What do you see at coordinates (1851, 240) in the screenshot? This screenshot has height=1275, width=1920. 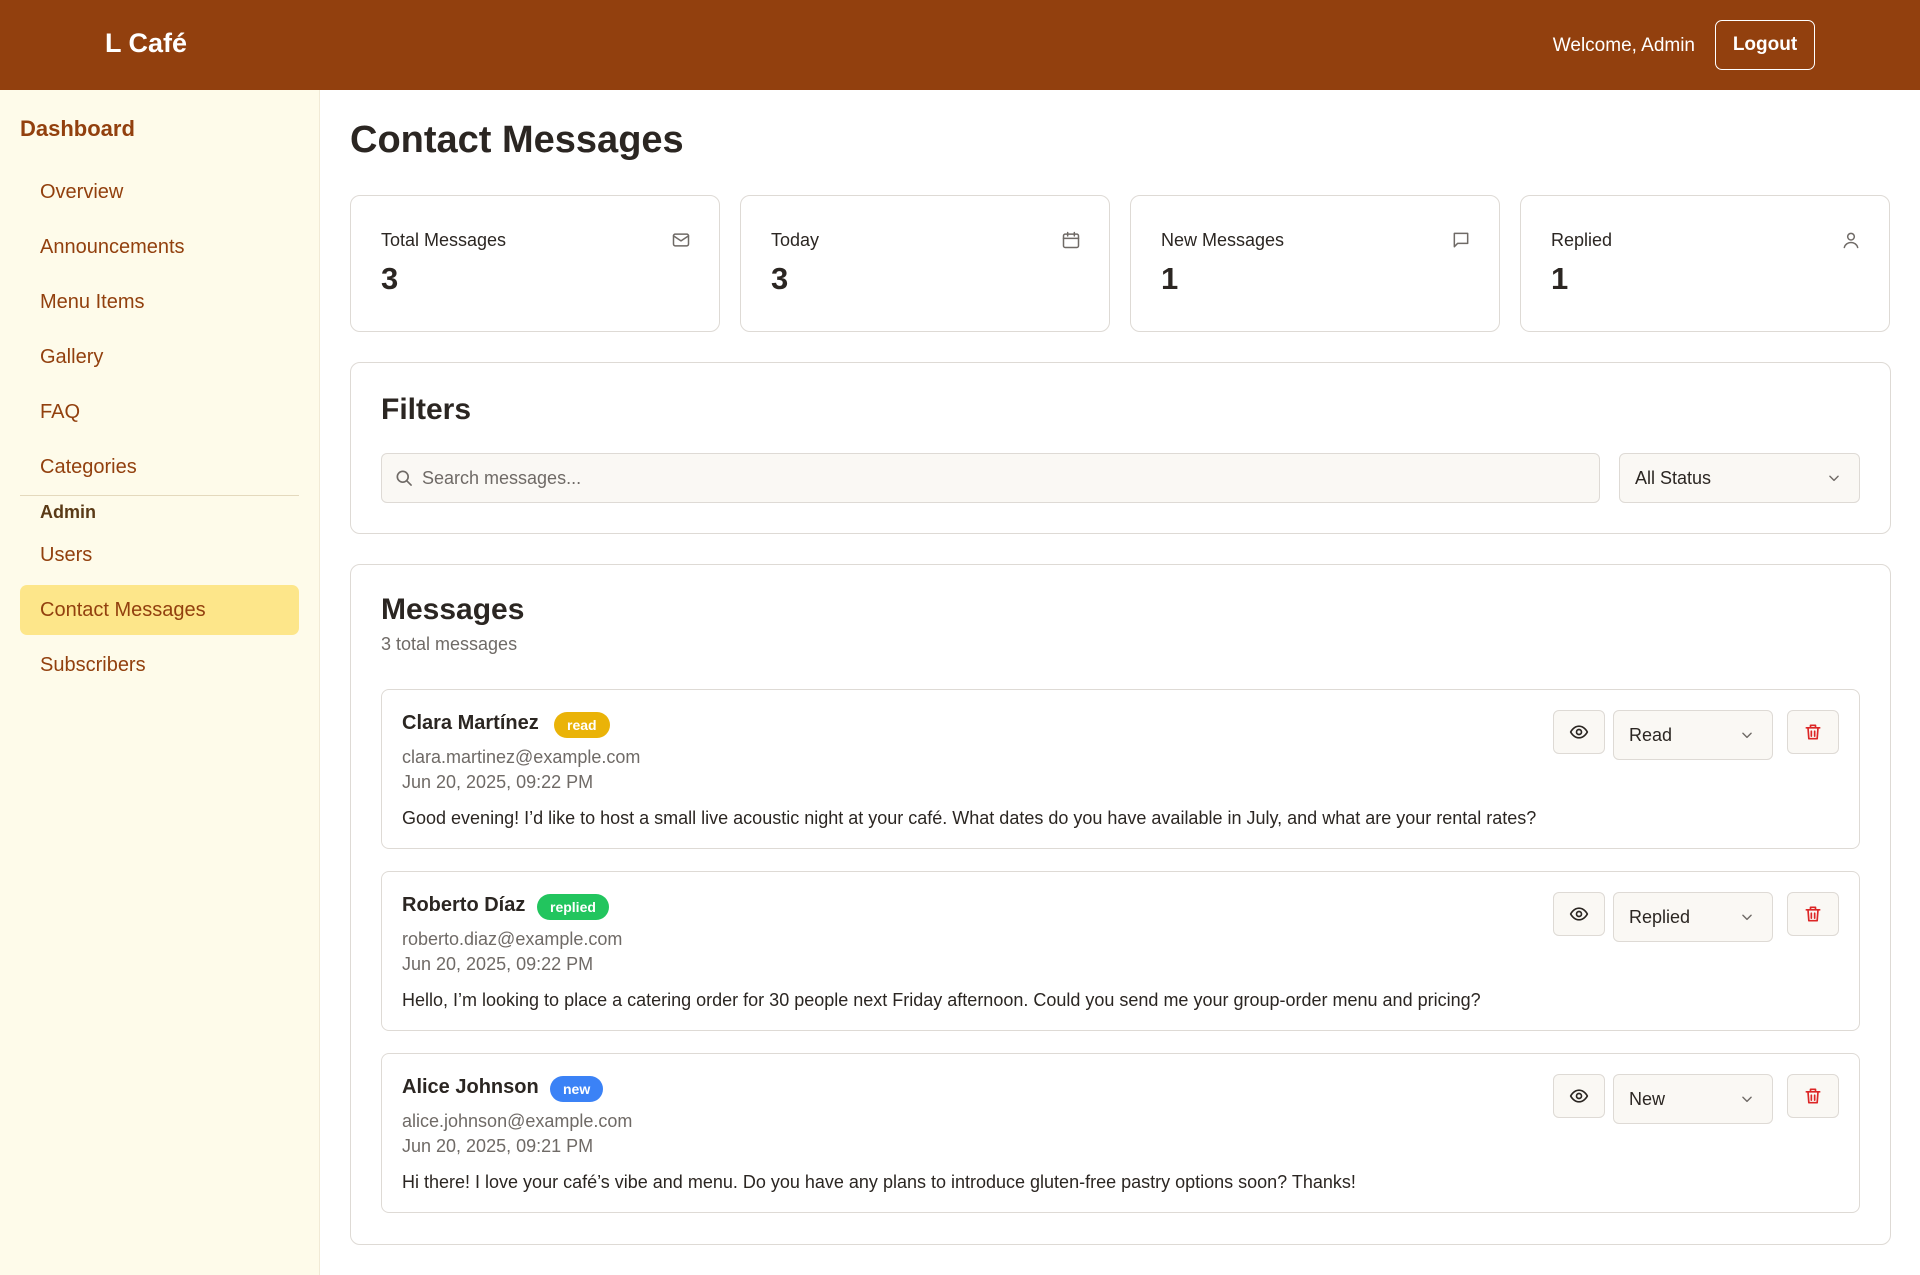 I see `user-icon` at bounding box center [1851, 240].